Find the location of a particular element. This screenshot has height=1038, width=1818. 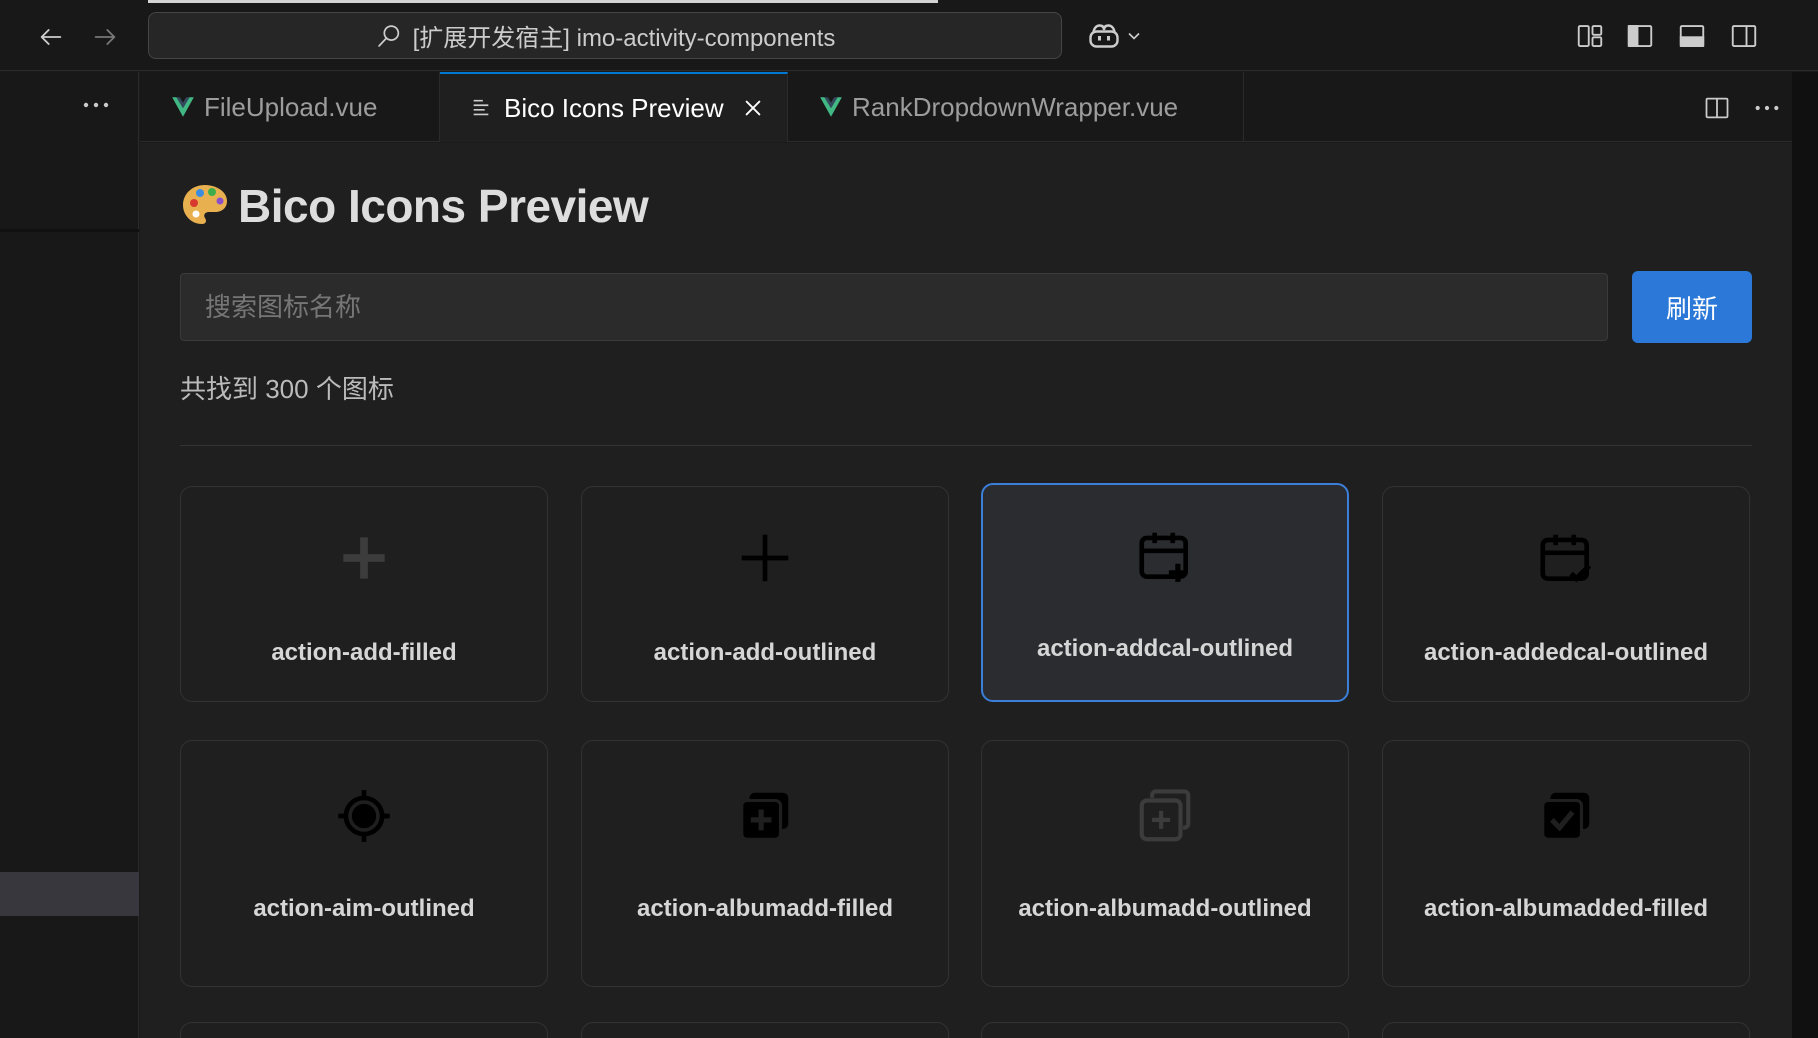

split-editor-button is located at coordinates (1717, 108).